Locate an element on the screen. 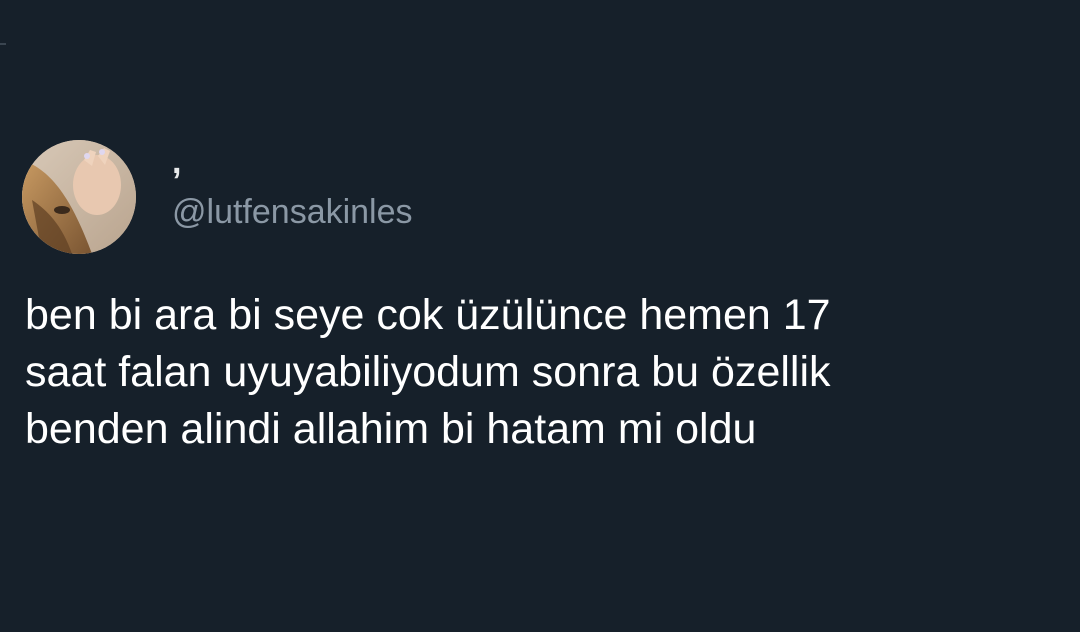 The width and height of the screenshot is (1080, 632). avatar-image is located at coordinates (79, 197).